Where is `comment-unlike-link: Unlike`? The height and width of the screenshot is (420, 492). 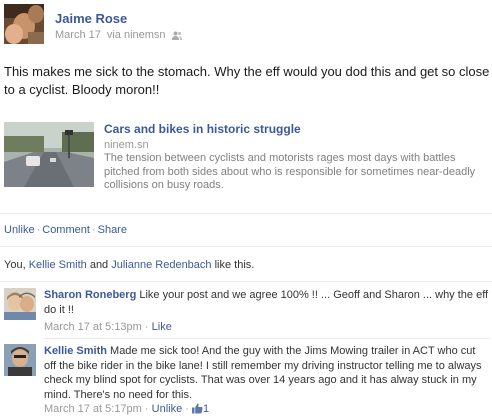 comment-unlike-link: Unlike is located at coordinates (167, 409).